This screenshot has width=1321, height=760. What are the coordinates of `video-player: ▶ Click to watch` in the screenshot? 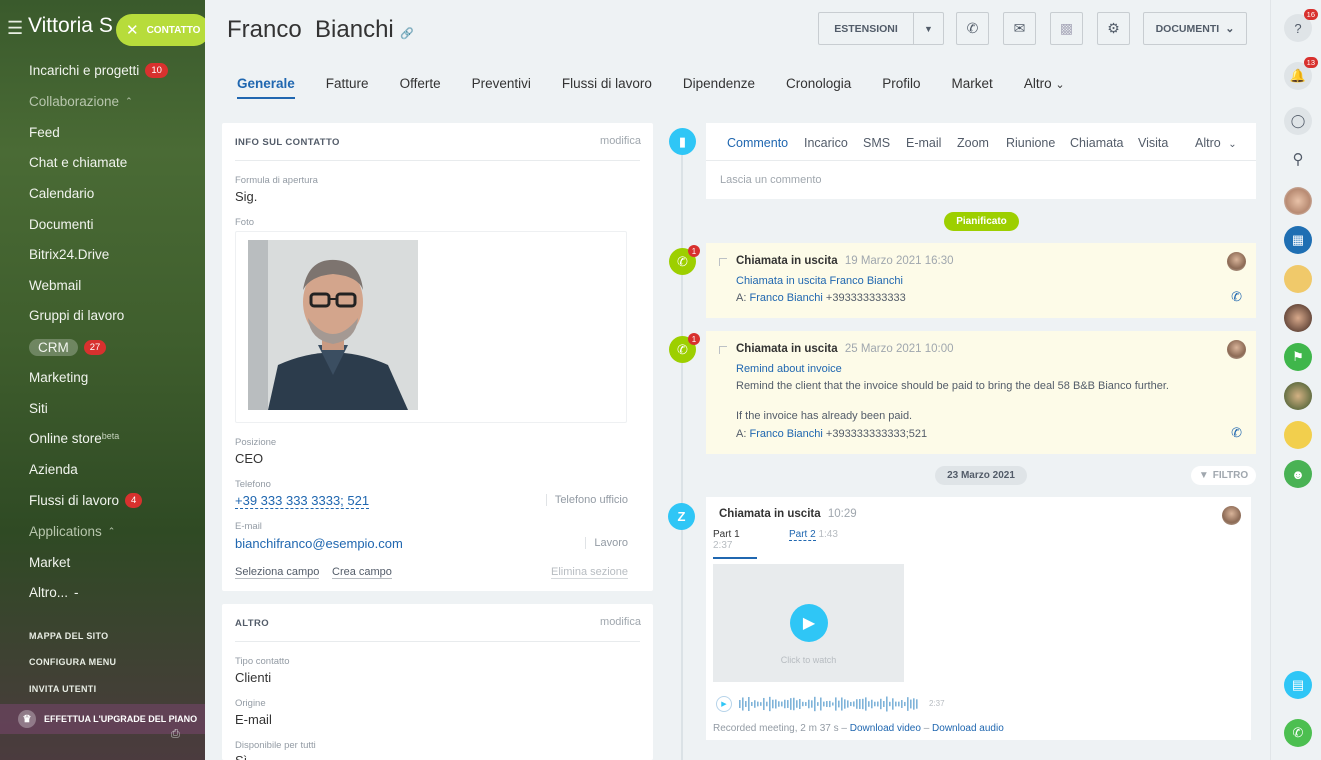 It's located at (808, 623).